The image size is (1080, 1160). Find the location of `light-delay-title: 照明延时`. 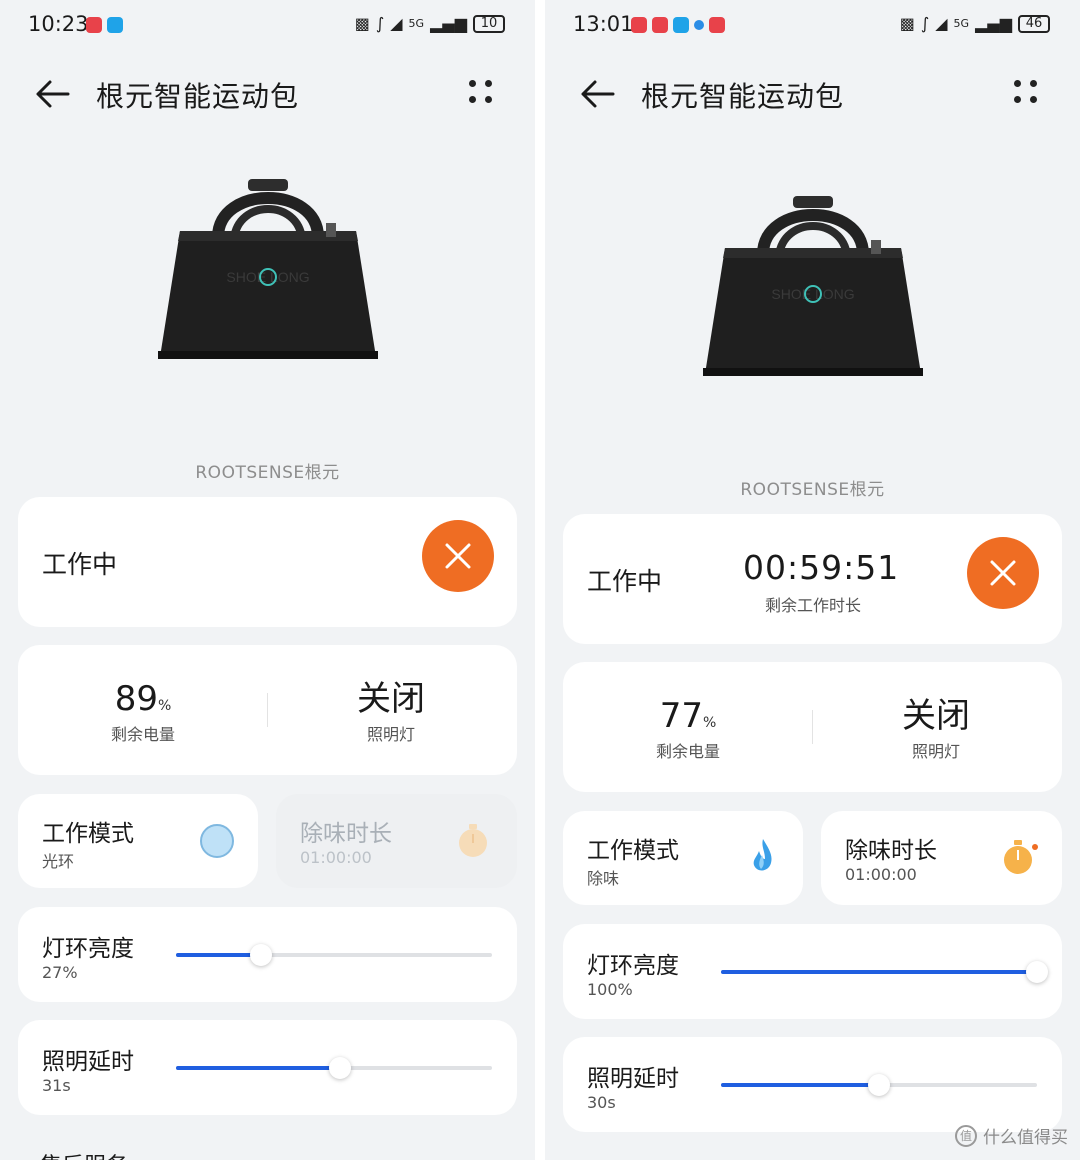

light-delay-title: 照明延时 is located at coordinates (88, 1062).